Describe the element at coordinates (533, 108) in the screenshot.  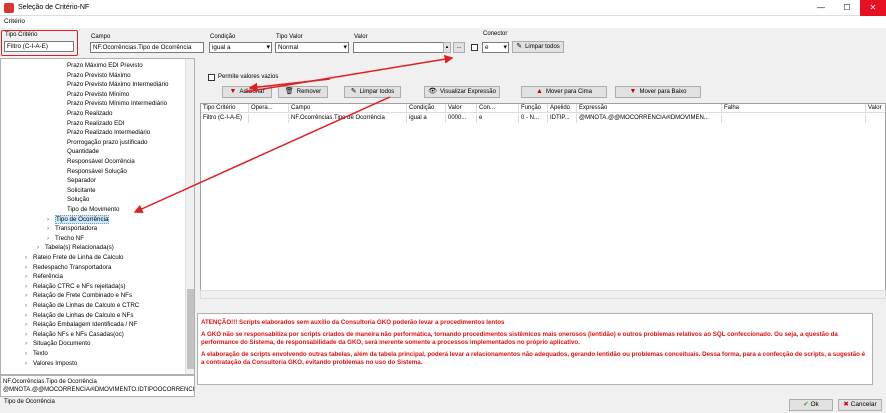
I see `grid-header-cell: Função` at that location.